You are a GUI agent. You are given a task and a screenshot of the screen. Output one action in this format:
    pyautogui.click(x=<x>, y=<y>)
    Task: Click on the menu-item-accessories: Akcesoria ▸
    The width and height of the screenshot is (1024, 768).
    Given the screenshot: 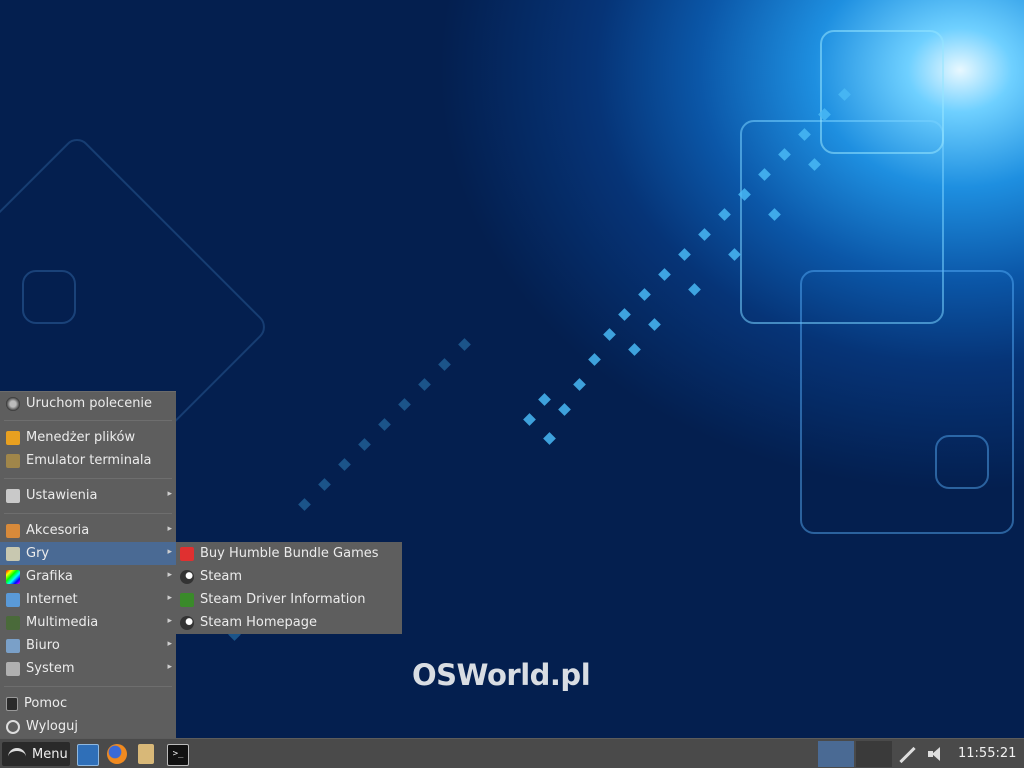 What is the action you would take?
    pyautogui.click(x=88, y=530)
    